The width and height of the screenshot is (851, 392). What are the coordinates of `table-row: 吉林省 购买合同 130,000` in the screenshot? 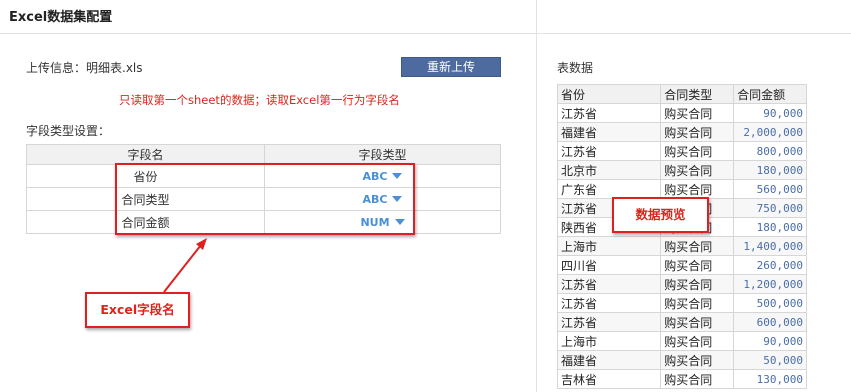 It's located at (682, 379).